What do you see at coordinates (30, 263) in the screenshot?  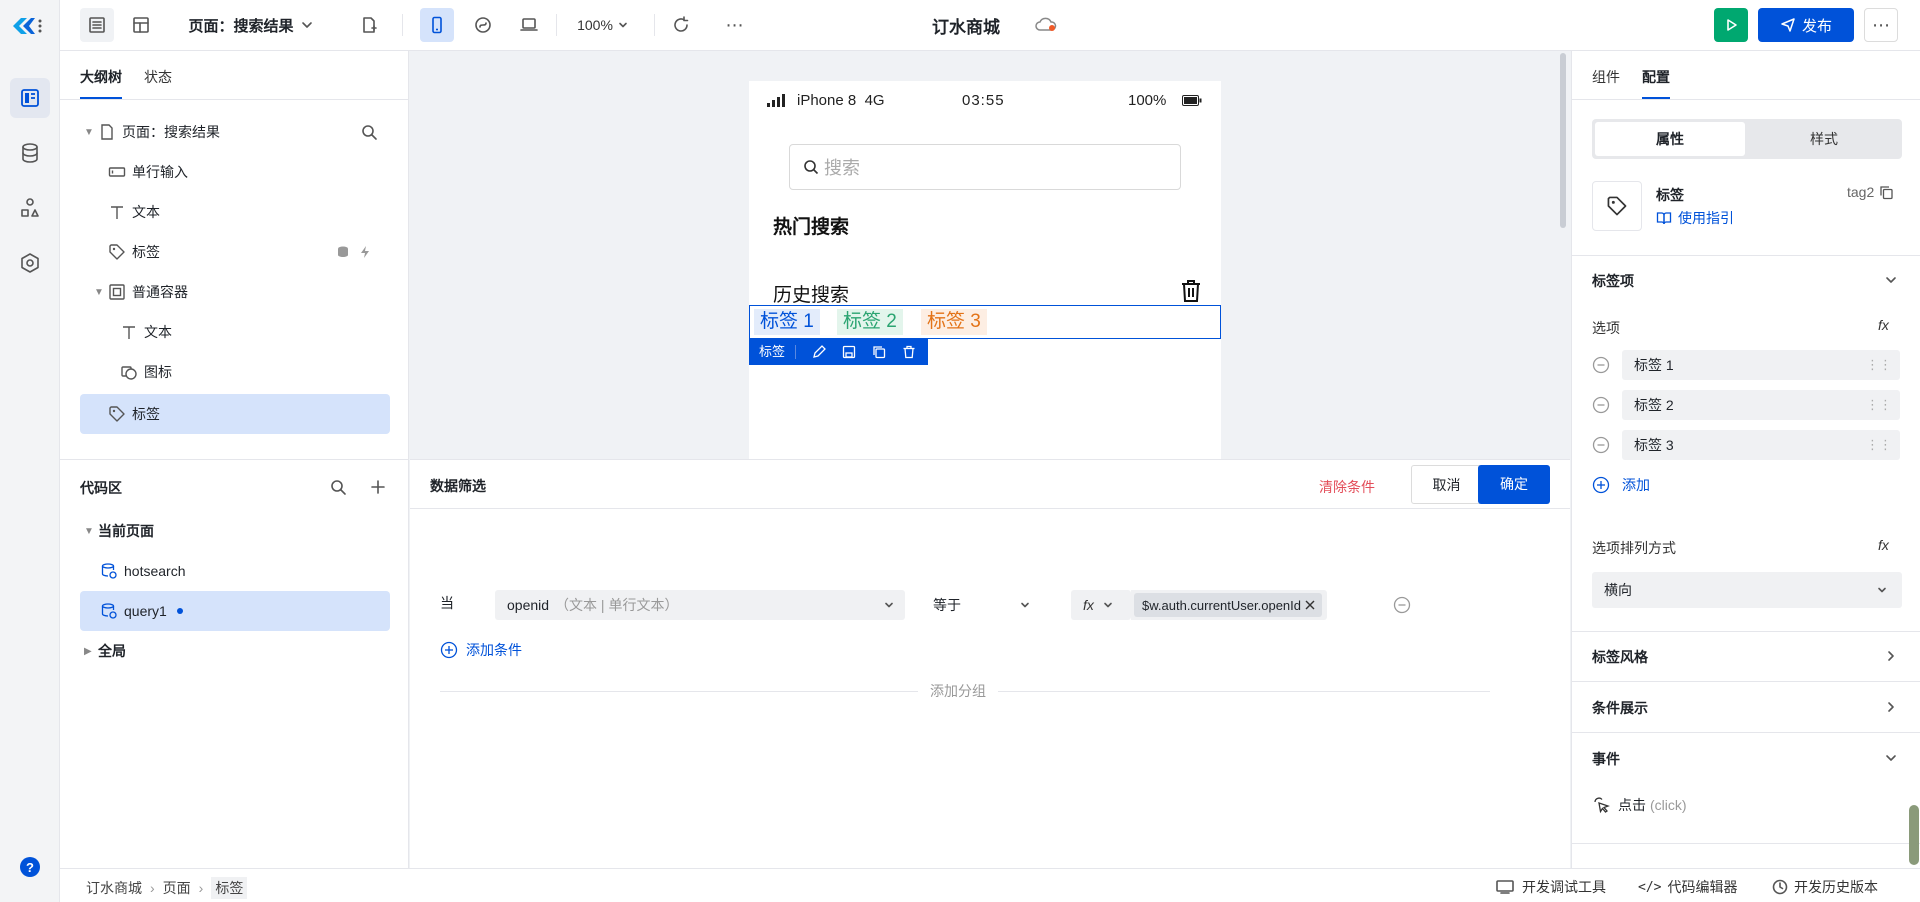 I see `settings-nav-icon` at bounding box center [30, 263].